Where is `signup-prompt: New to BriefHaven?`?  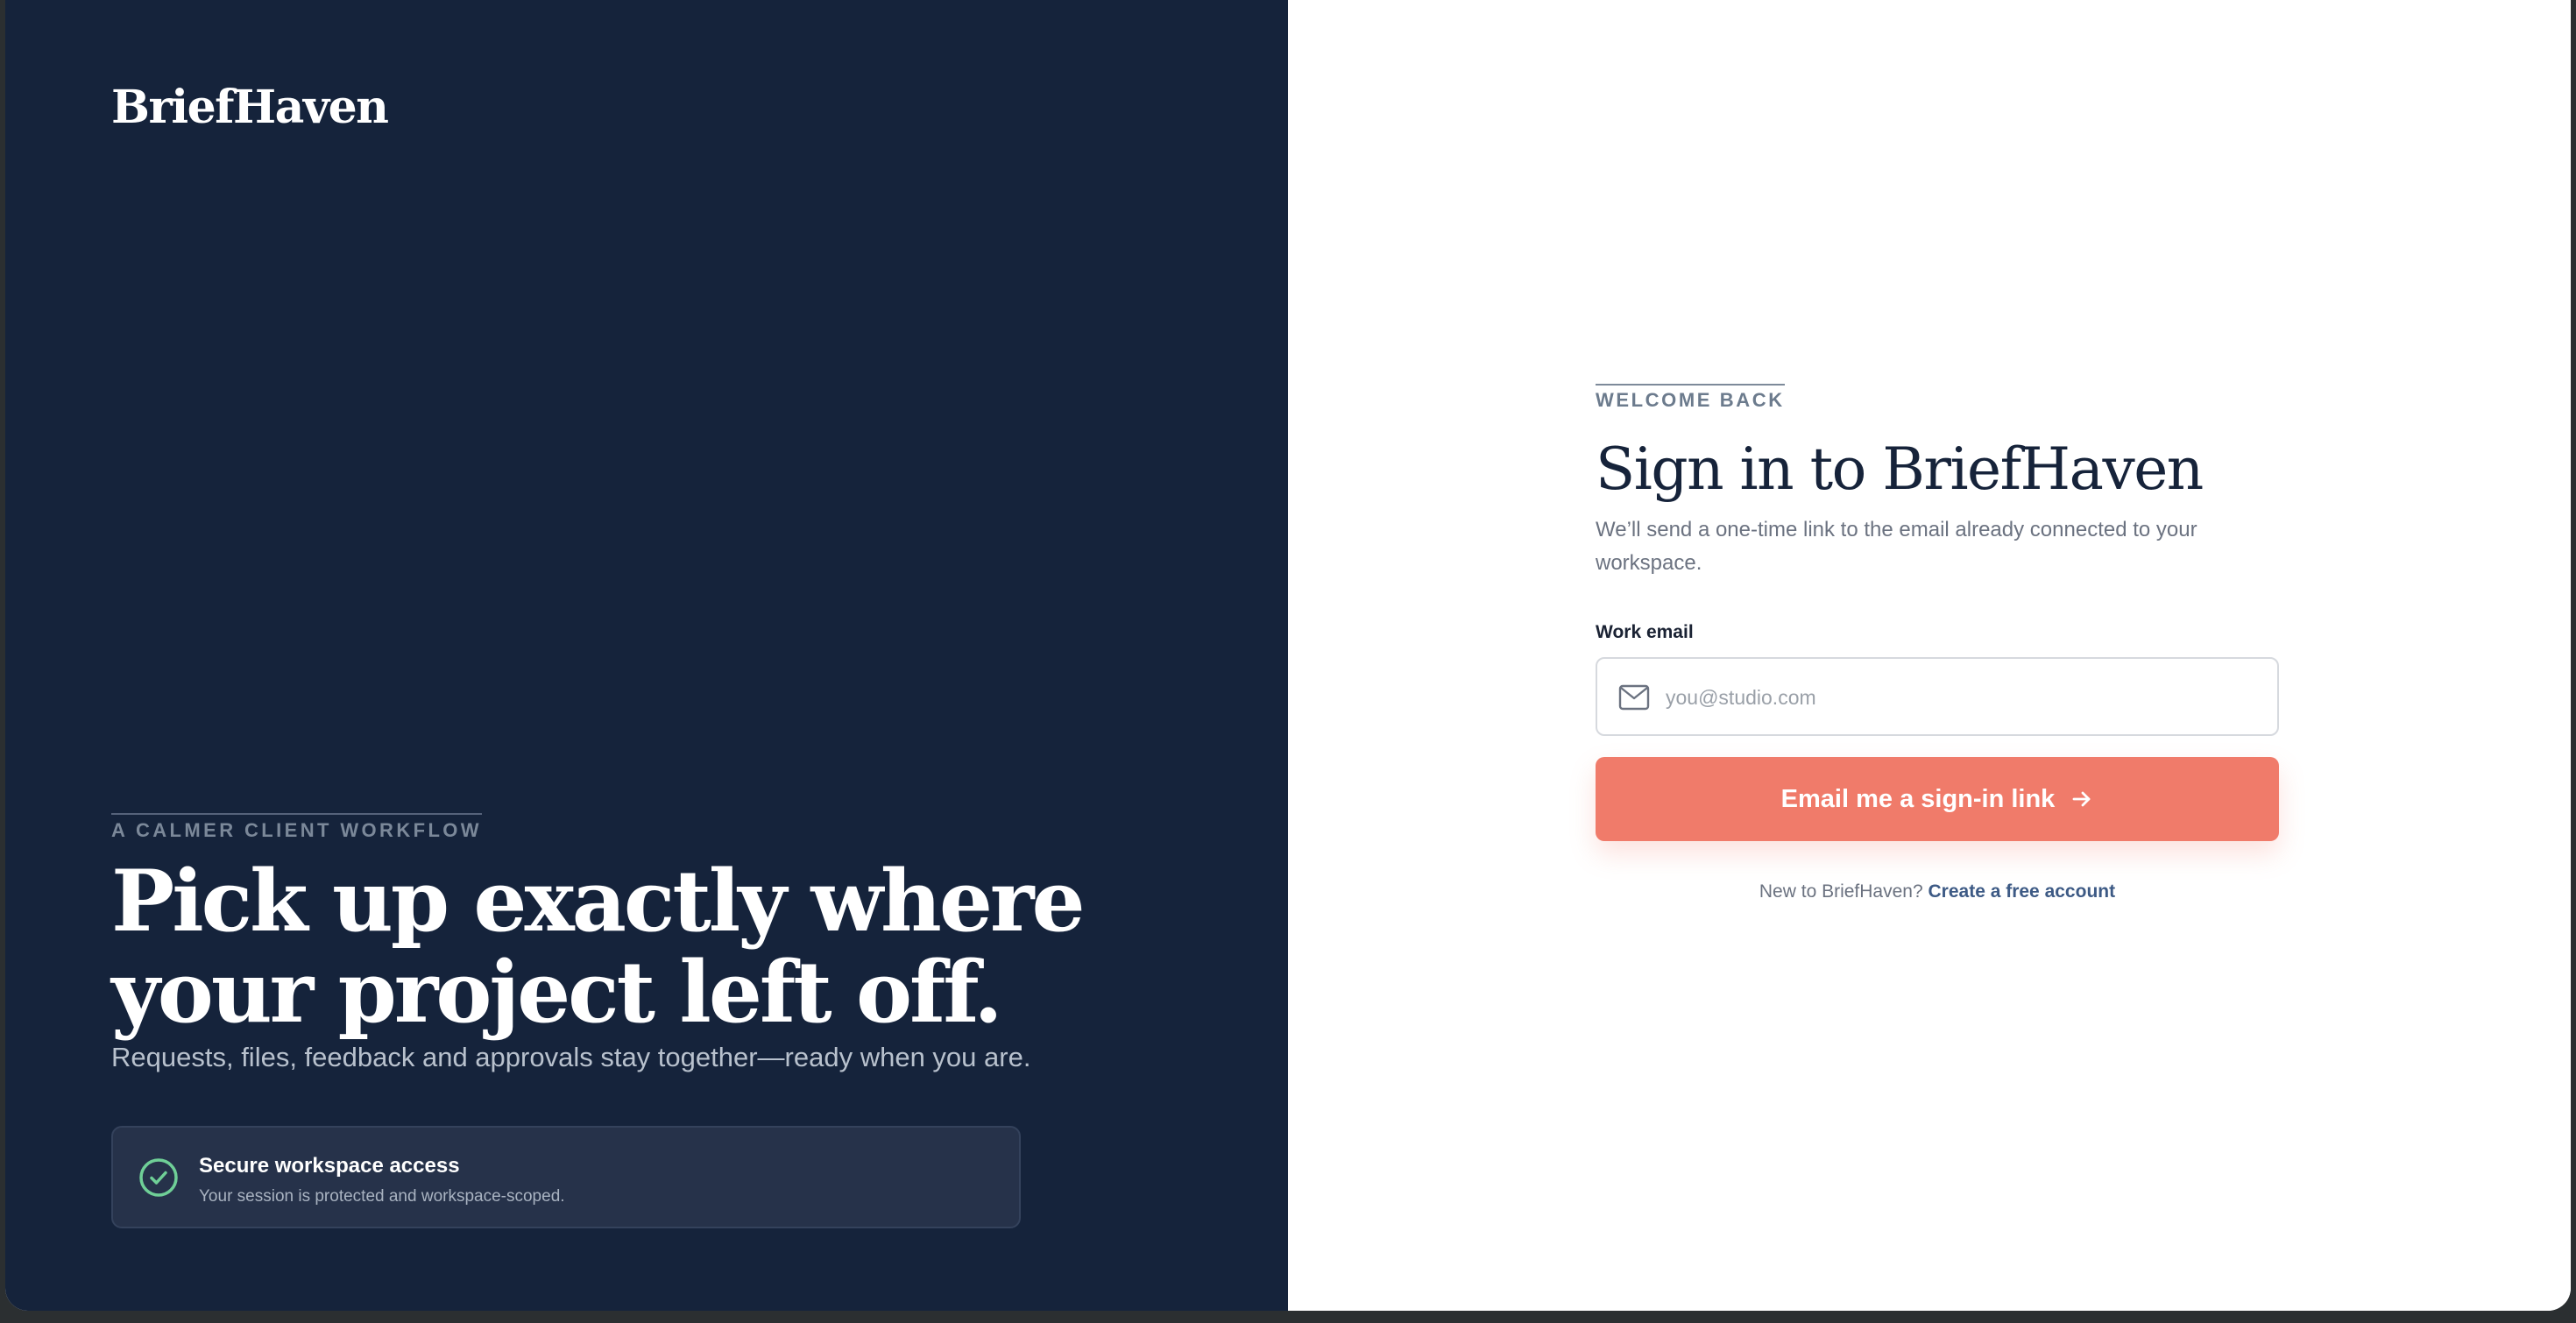
signup-prompt: New to BriefHaven? is located at coordinates (1841, 891).